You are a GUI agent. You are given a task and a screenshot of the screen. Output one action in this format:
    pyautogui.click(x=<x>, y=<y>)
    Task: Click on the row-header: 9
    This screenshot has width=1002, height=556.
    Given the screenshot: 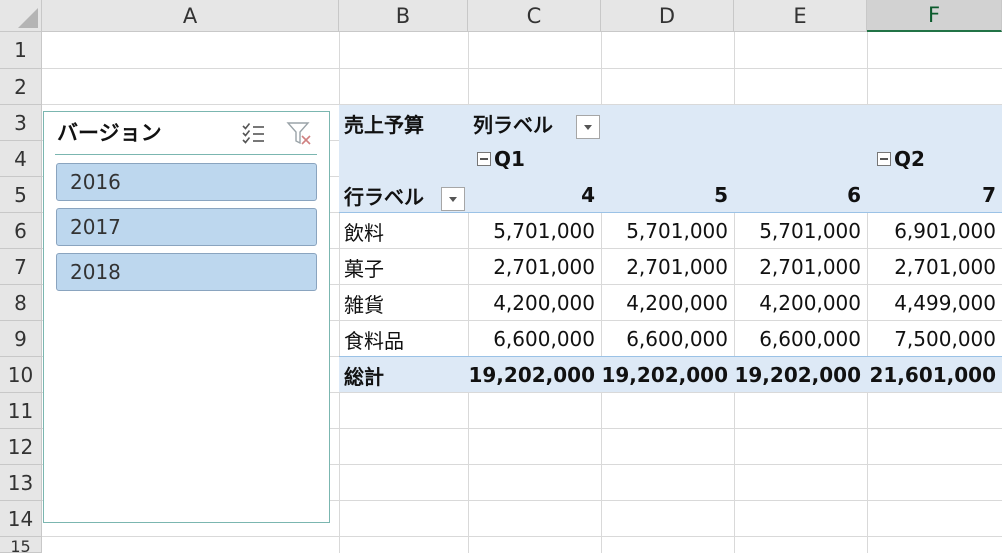 What is the action you would take?
    pyautogui.click(x=21, y=339)
    